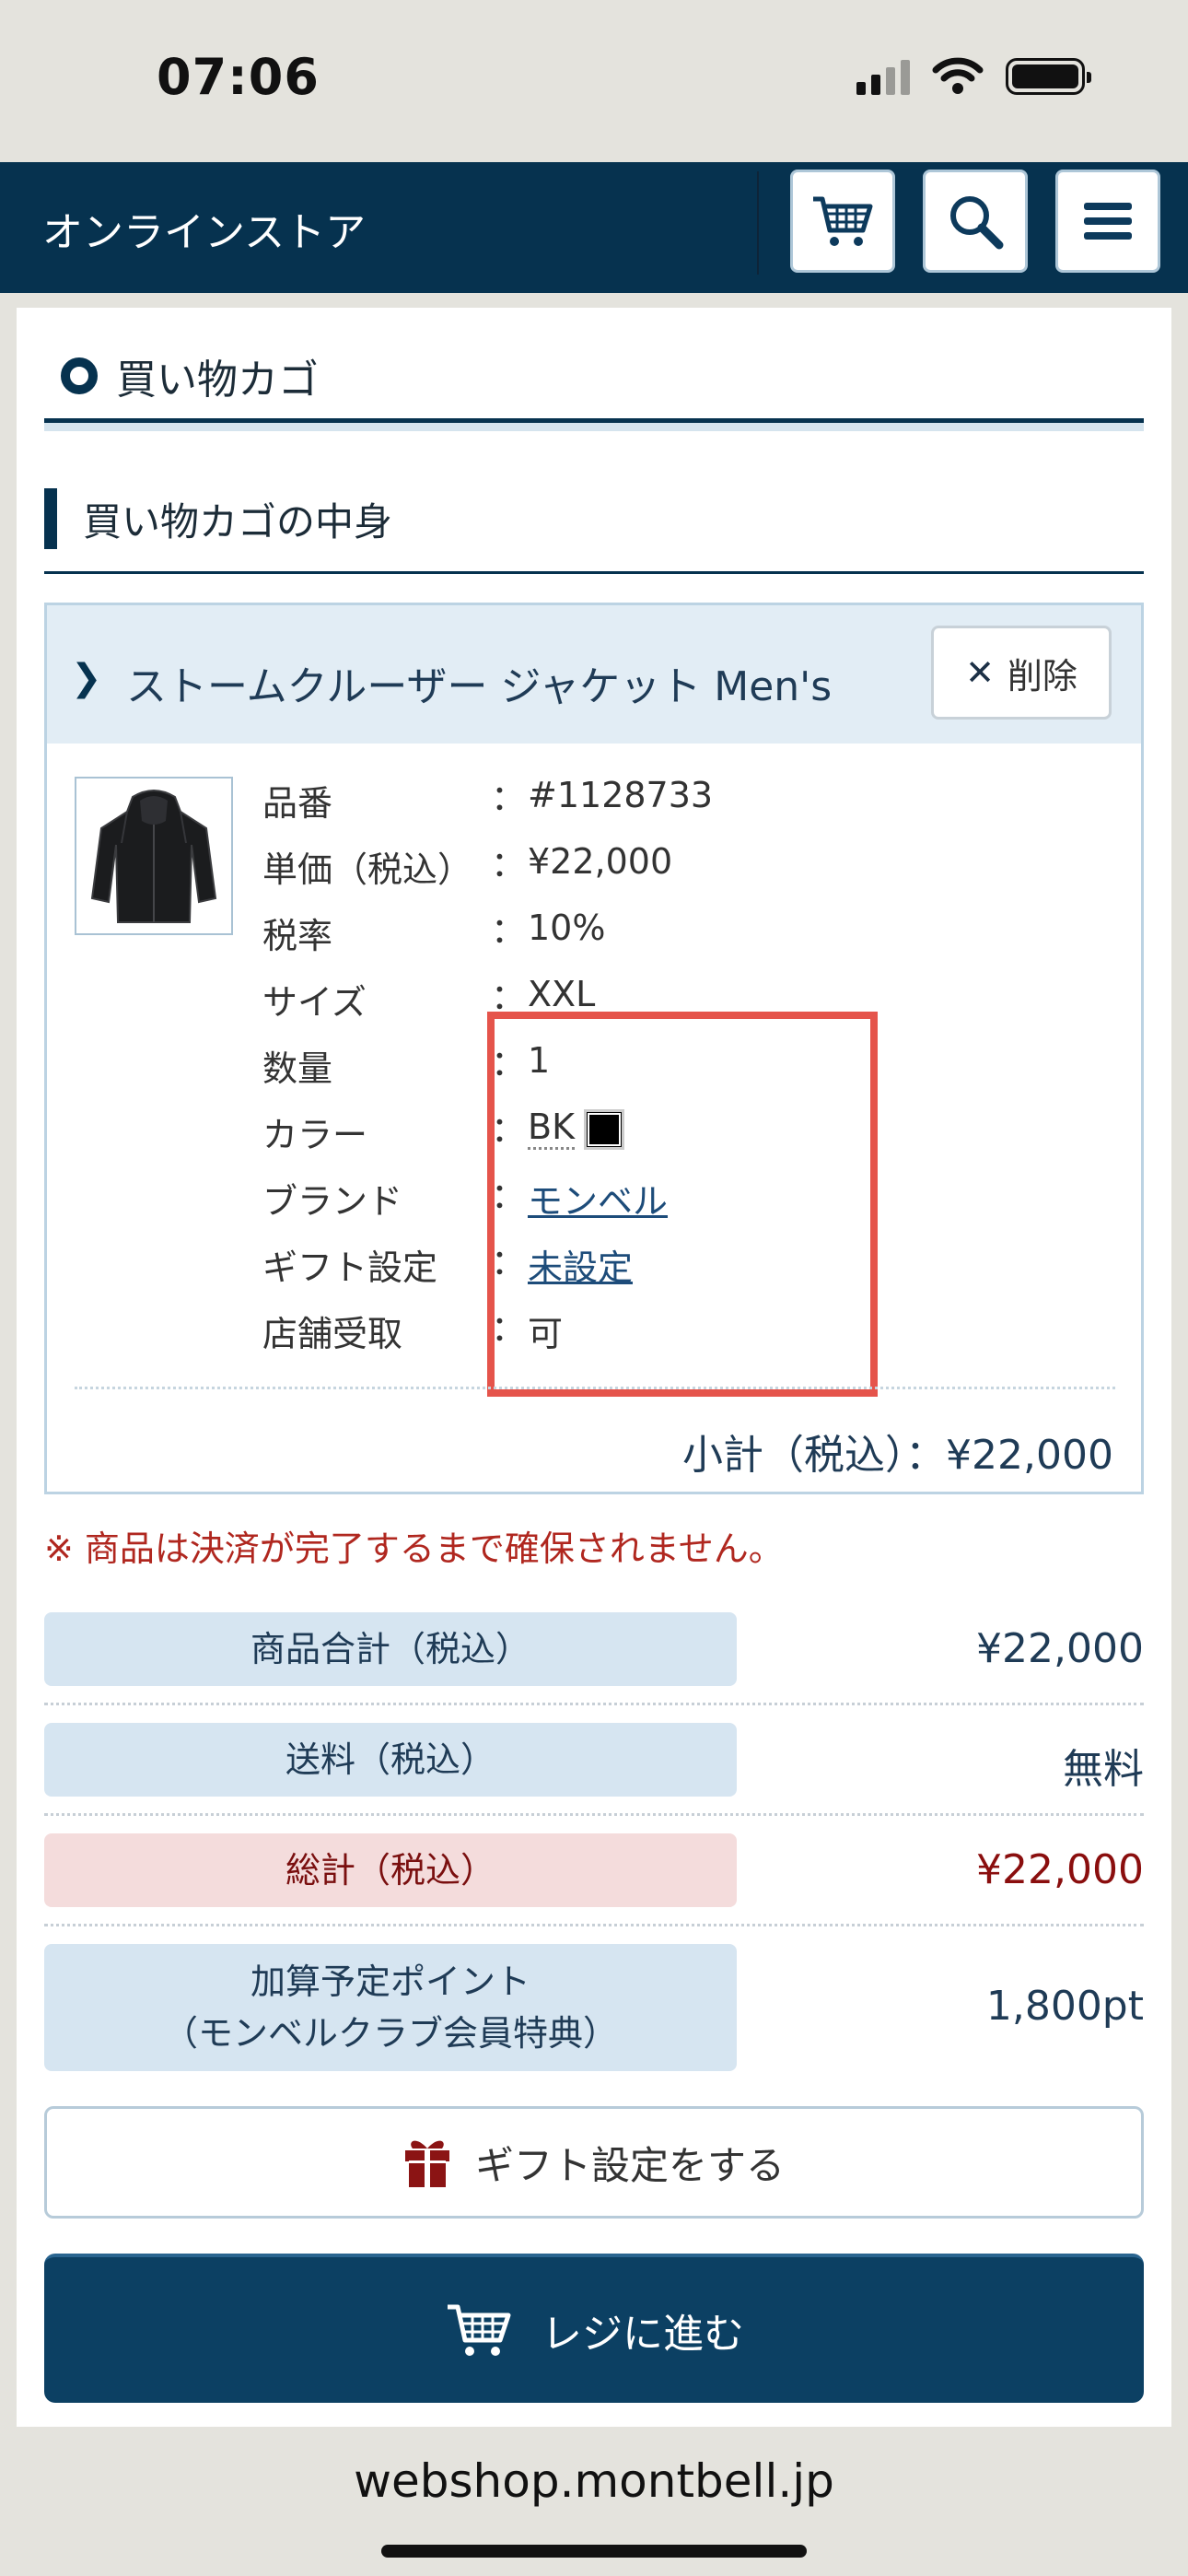 The image size is (1188, 2576). What do you see at coordinates (595, 1388) in the screenshot?
I see `item-divider` at bounding box center [595, 1388].